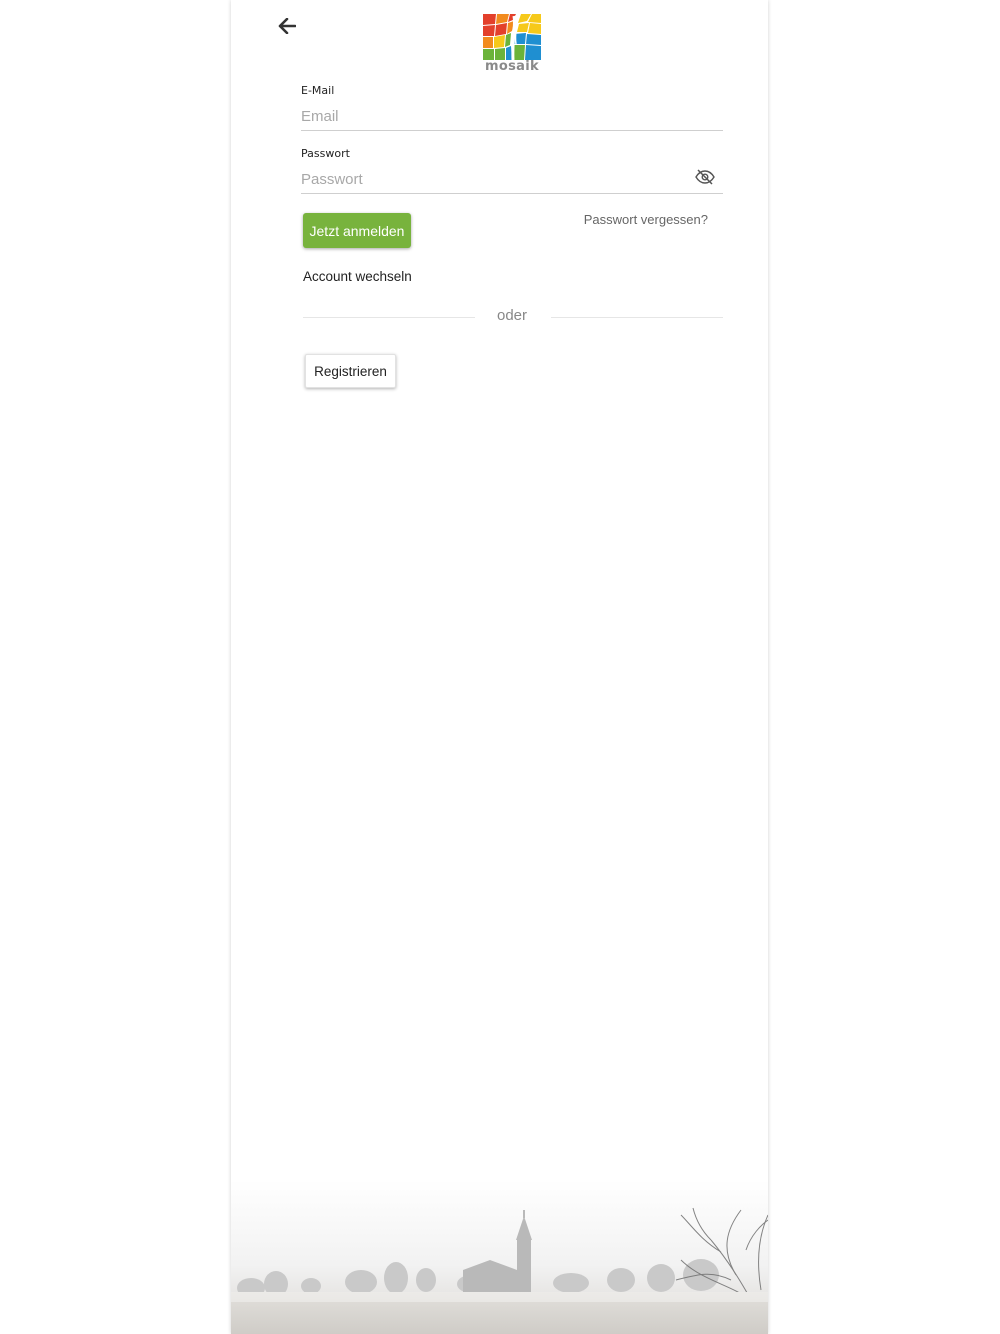 Image resolution: width=1000 pixels, height=1334 pixels. I want to click on arrow-left-icon, so click(287, 28).